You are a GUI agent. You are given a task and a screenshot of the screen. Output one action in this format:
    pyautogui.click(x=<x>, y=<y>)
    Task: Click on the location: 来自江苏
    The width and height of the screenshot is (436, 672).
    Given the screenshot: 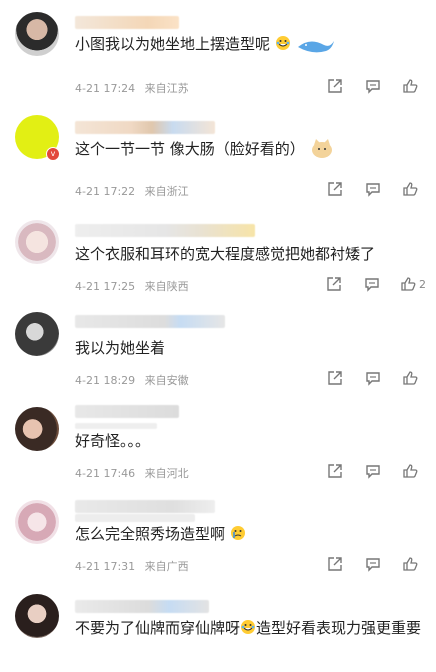 What is the action you would take?
    pyautogui.click(x=166, y=88)
    